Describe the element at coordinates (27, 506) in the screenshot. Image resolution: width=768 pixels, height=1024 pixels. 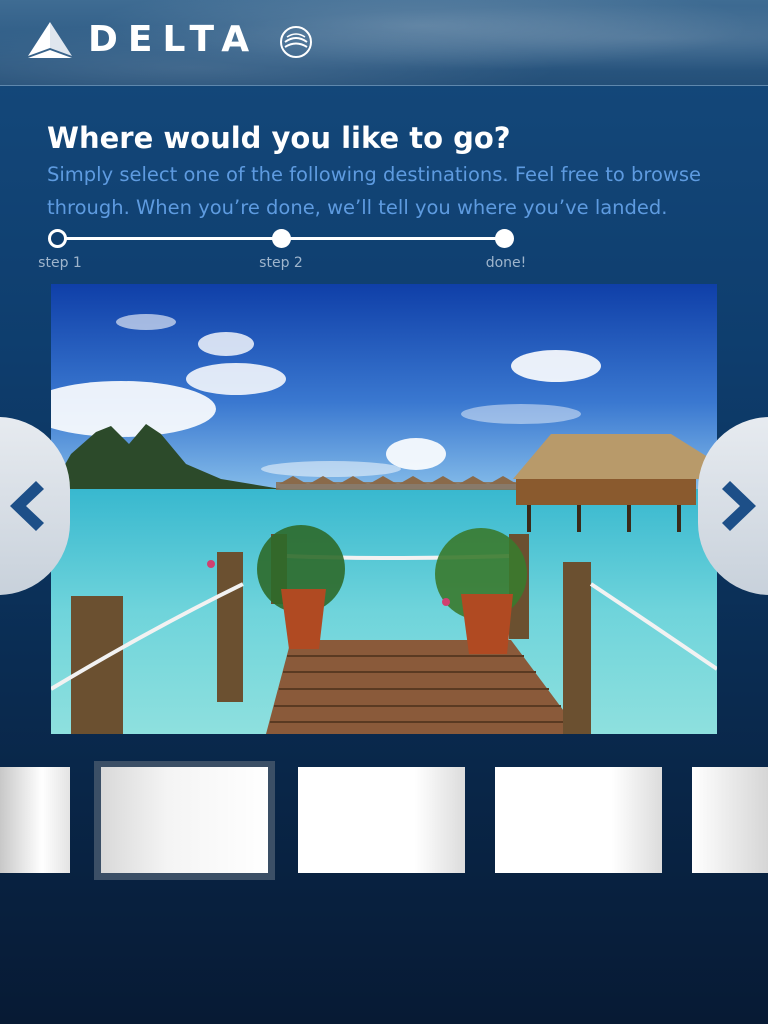
I see `chevron-left-icon` at that location.